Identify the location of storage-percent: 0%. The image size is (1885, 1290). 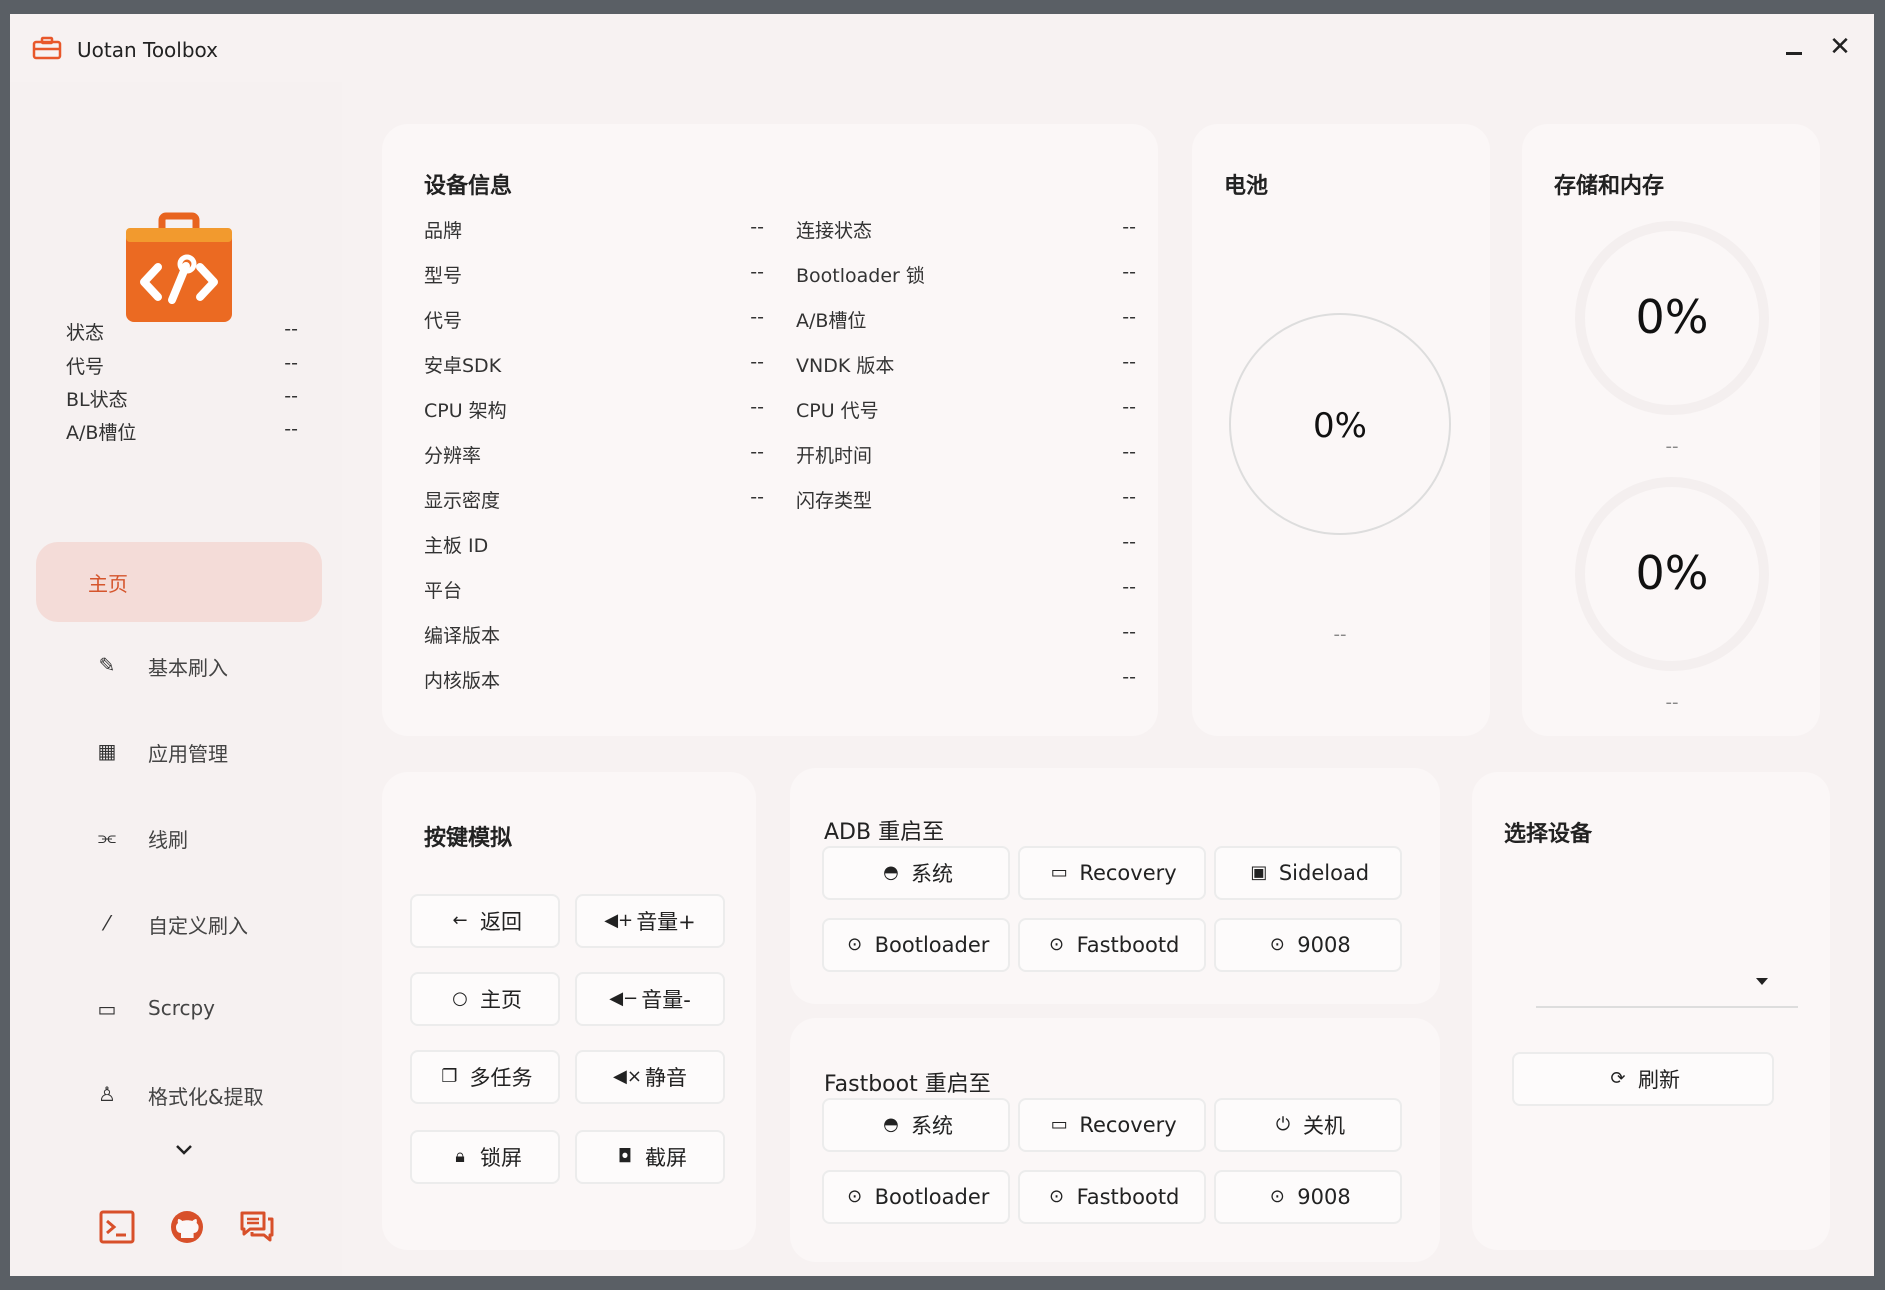
(1672, 317).